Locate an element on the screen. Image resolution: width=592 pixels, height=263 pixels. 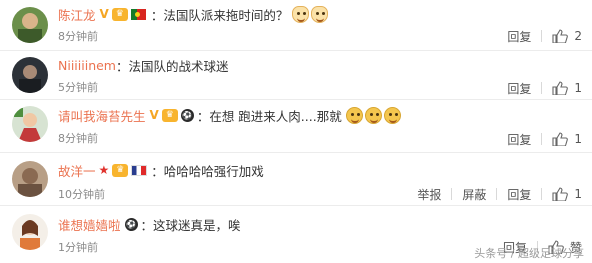
username: 请叫我海苔先生 is located at coordinates (102, 115).